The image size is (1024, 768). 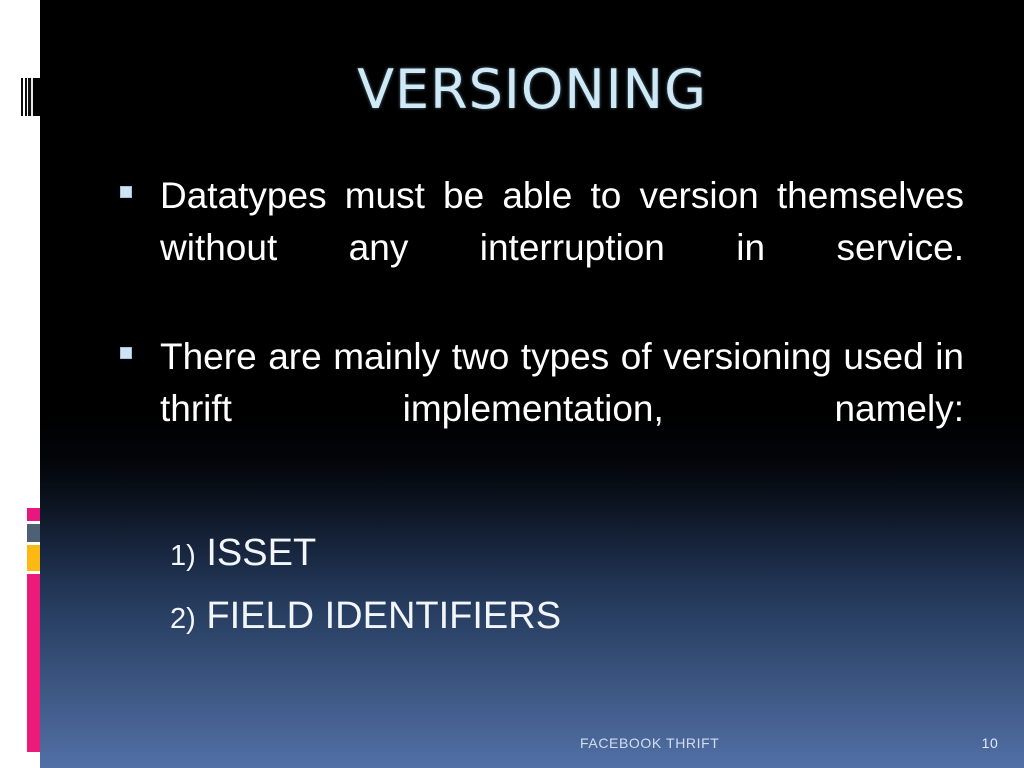 I want to click on page-title: VERSIONING, so click(x=532, y=89).